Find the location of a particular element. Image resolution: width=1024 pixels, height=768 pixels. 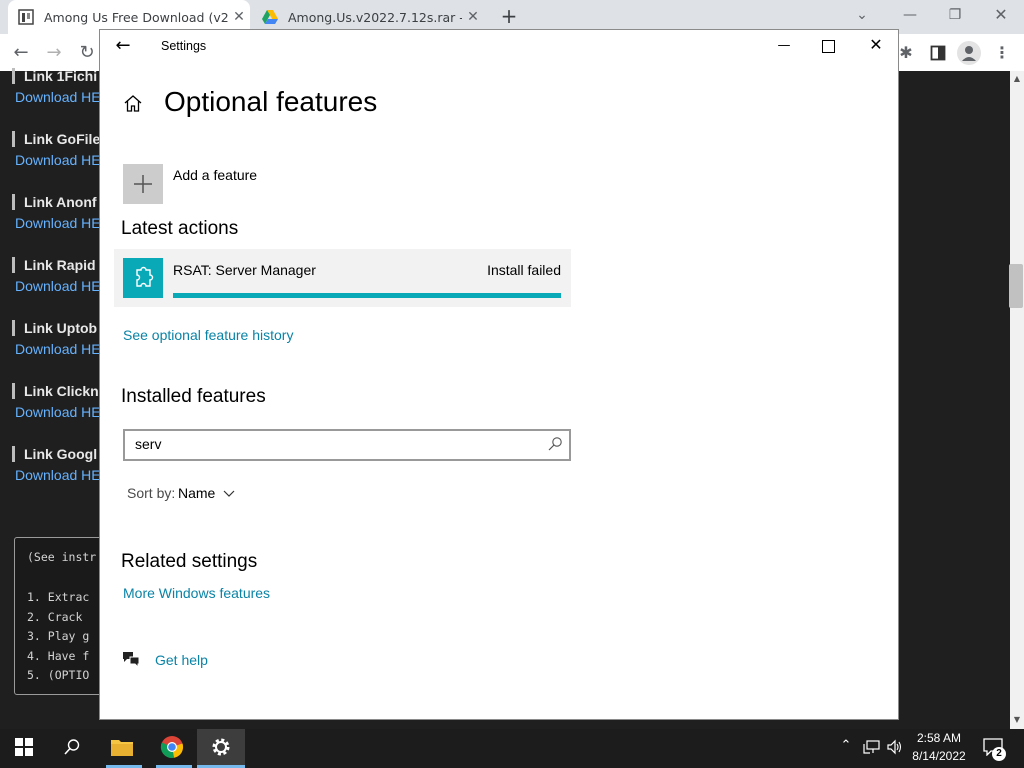

taskbar-search-button is located at coordinates (72, 748).